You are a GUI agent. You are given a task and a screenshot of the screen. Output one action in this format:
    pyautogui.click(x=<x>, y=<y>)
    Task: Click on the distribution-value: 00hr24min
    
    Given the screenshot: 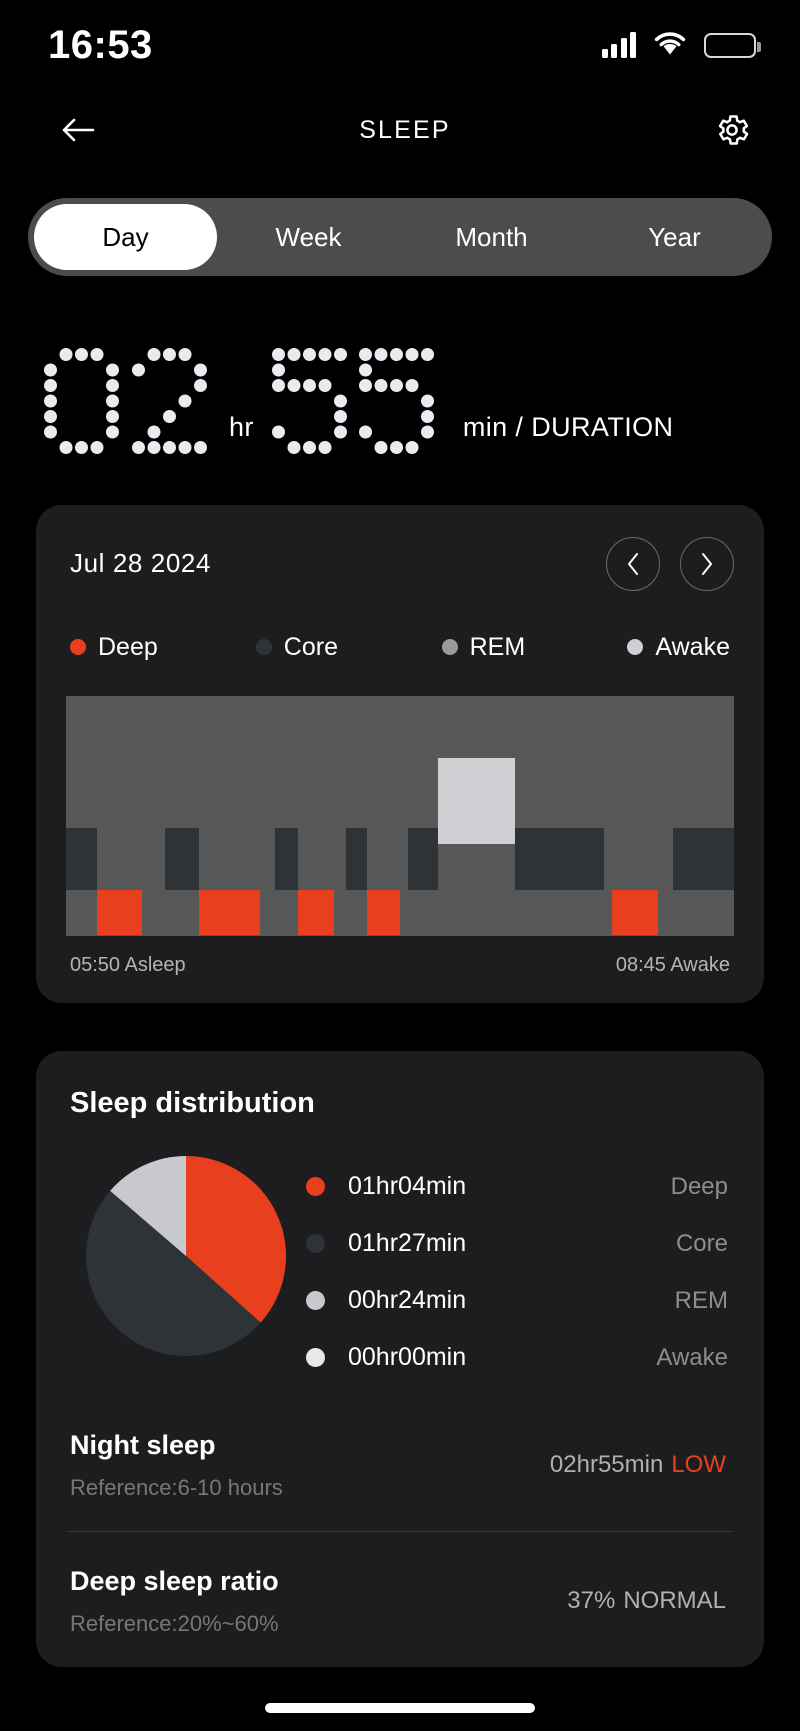 What is the action you would take?
    pyautogui.click(x=407, y=1300)
    